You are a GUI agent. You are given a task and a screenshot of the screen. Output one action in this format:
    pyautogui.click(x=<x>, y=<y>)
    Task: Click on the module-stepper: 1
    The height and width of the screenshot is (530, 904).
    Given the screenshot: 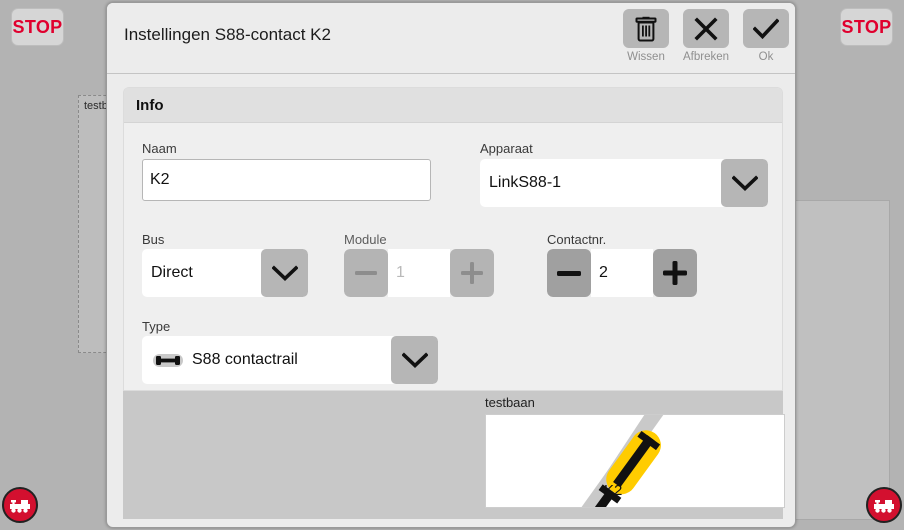 What is the action you would take?
    pyautogui.click(x=419, y=273)
    